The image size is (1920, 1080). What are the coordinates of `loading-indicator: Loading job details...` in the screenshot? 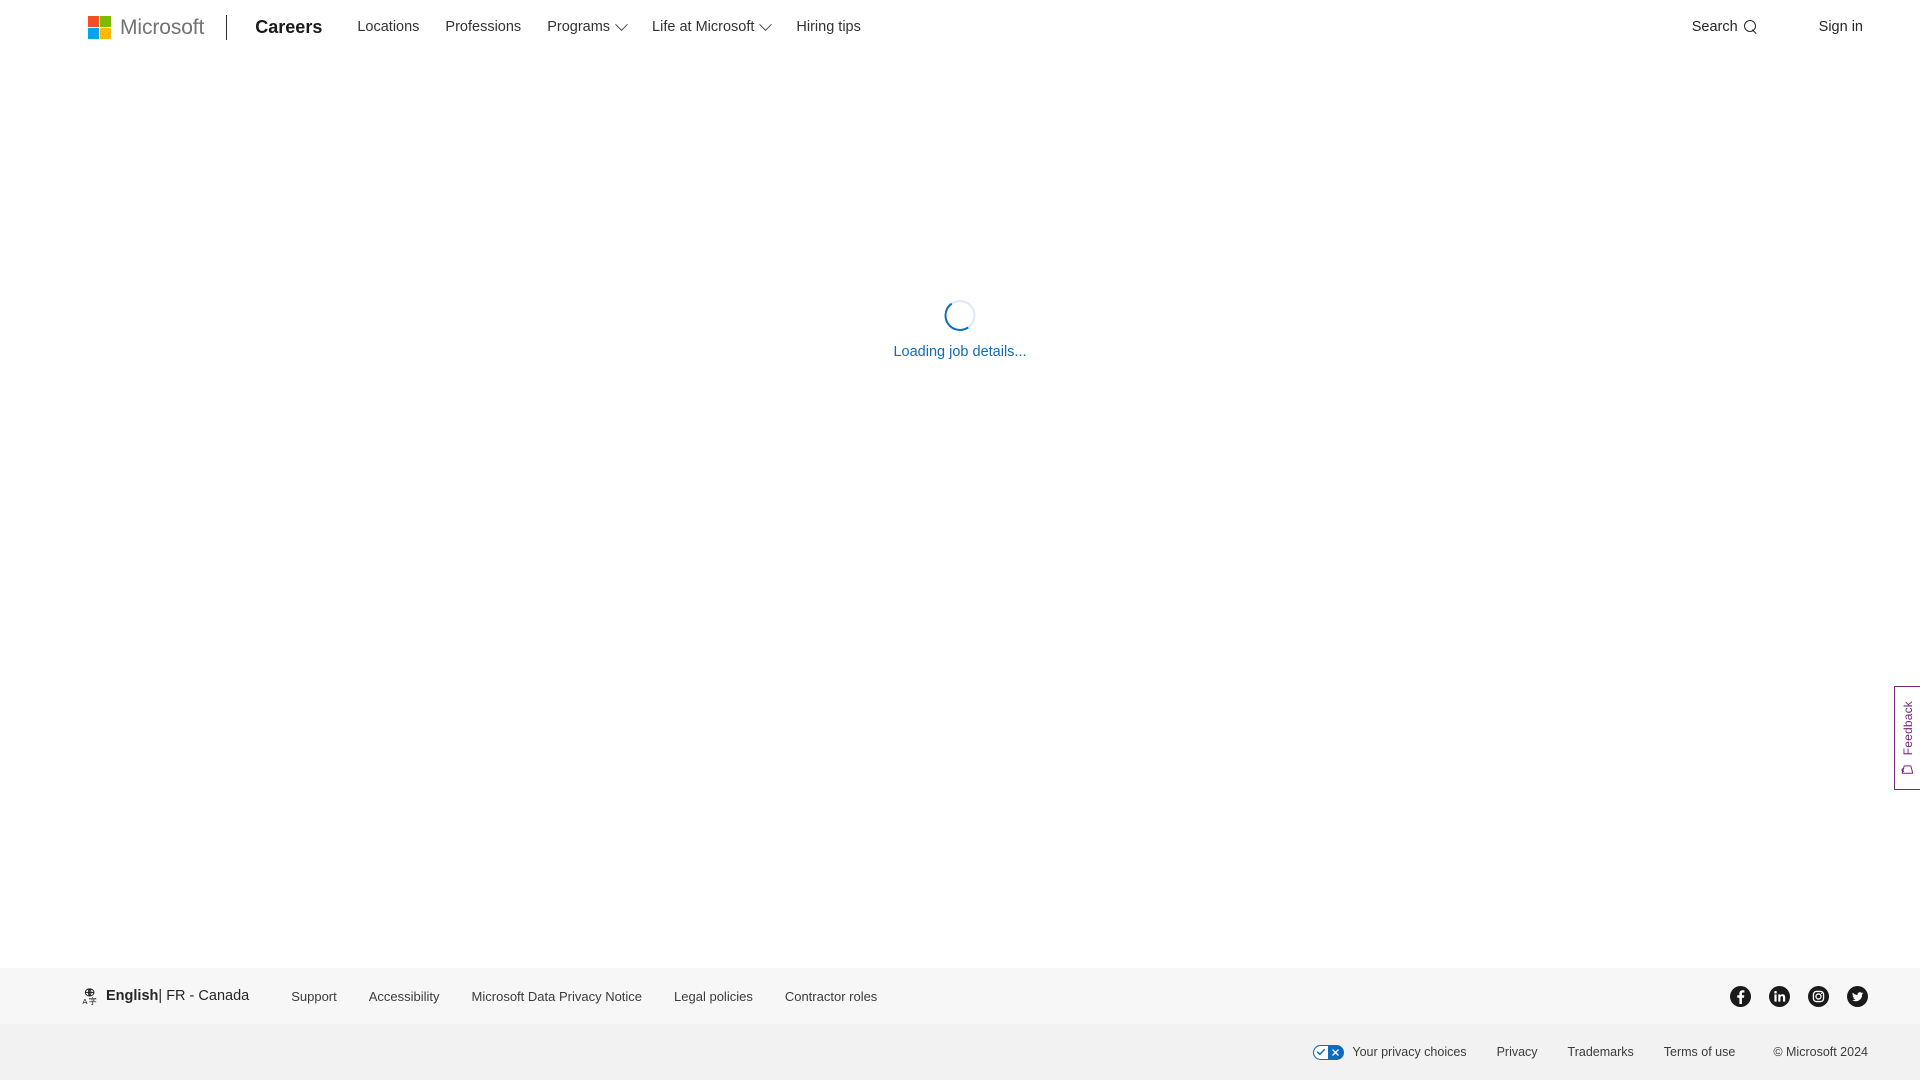 It's located at (960, 328).